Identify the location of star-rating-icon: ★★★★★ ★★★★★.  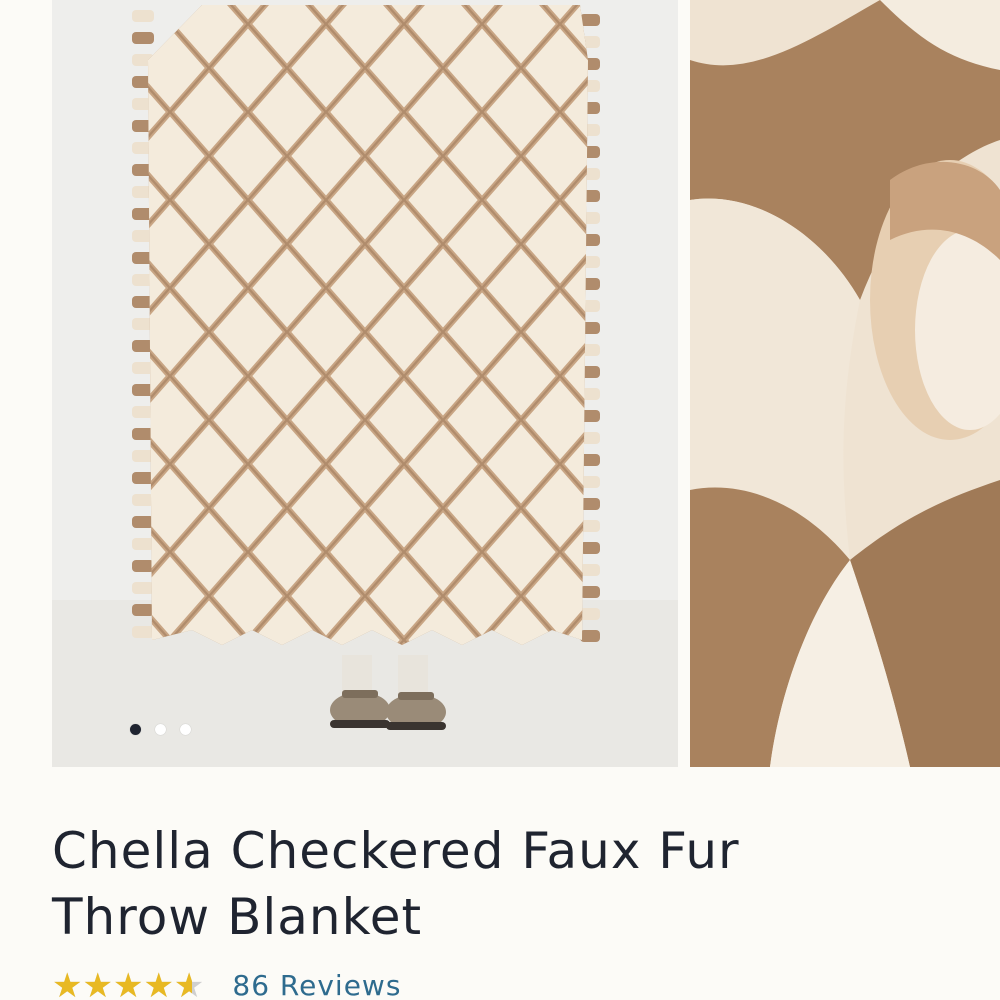
(128, 983).